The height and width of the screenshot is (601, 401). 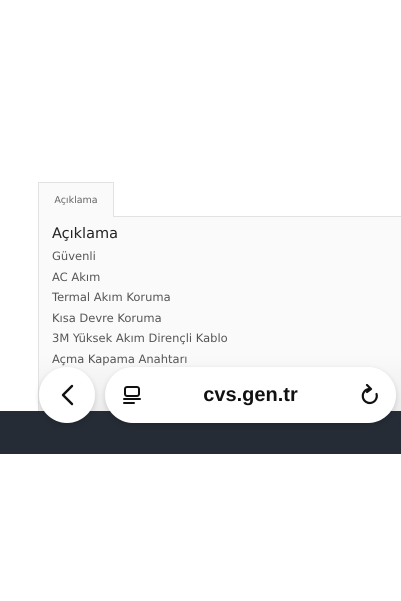 I want to click on url-text: cvs.gen.tr, so click(x=250, y=395).